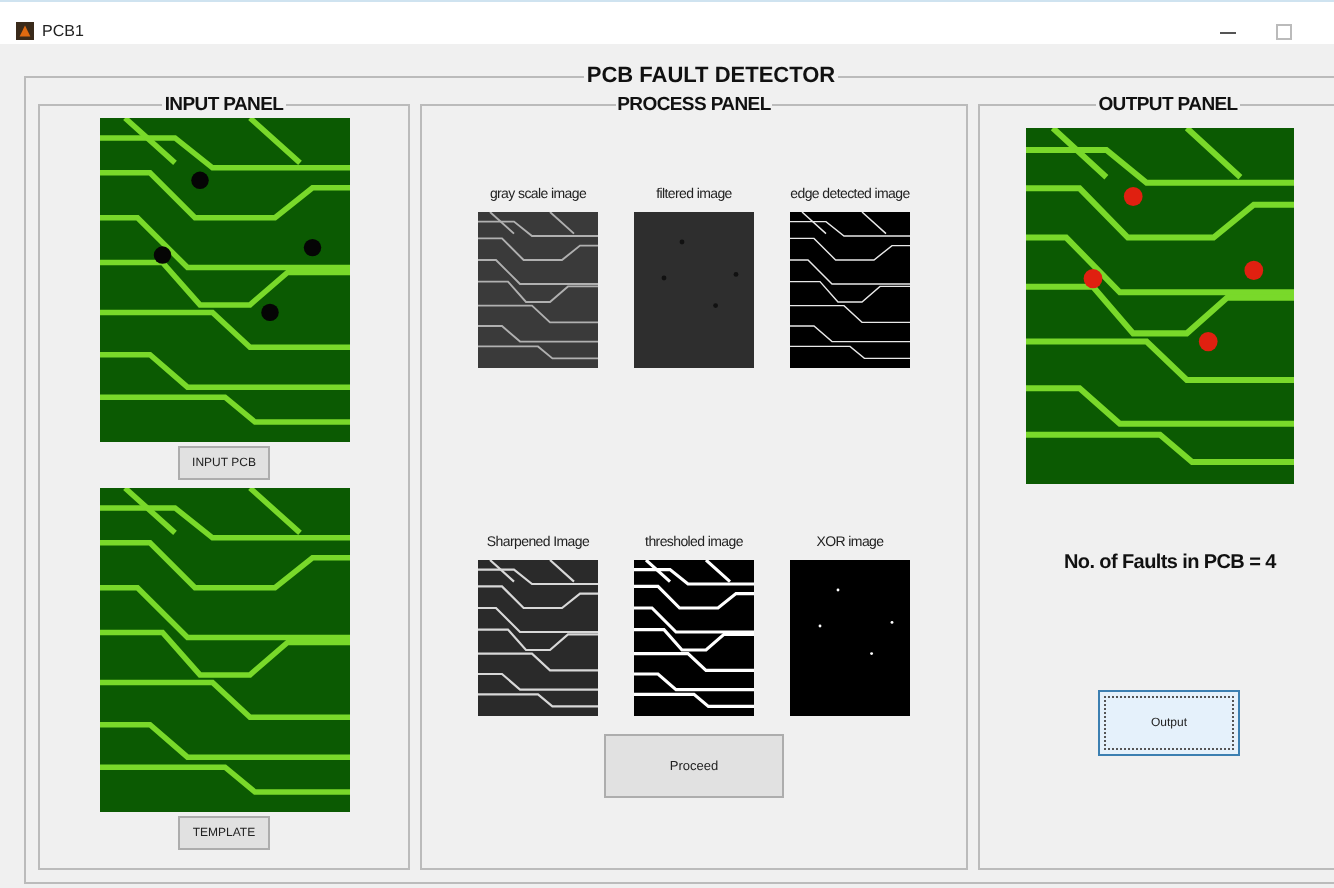 This screenshot has width=1334, height=888. Describe the element at coordinates (25, 31) in the screenshot. I see `app-icon` at that location.